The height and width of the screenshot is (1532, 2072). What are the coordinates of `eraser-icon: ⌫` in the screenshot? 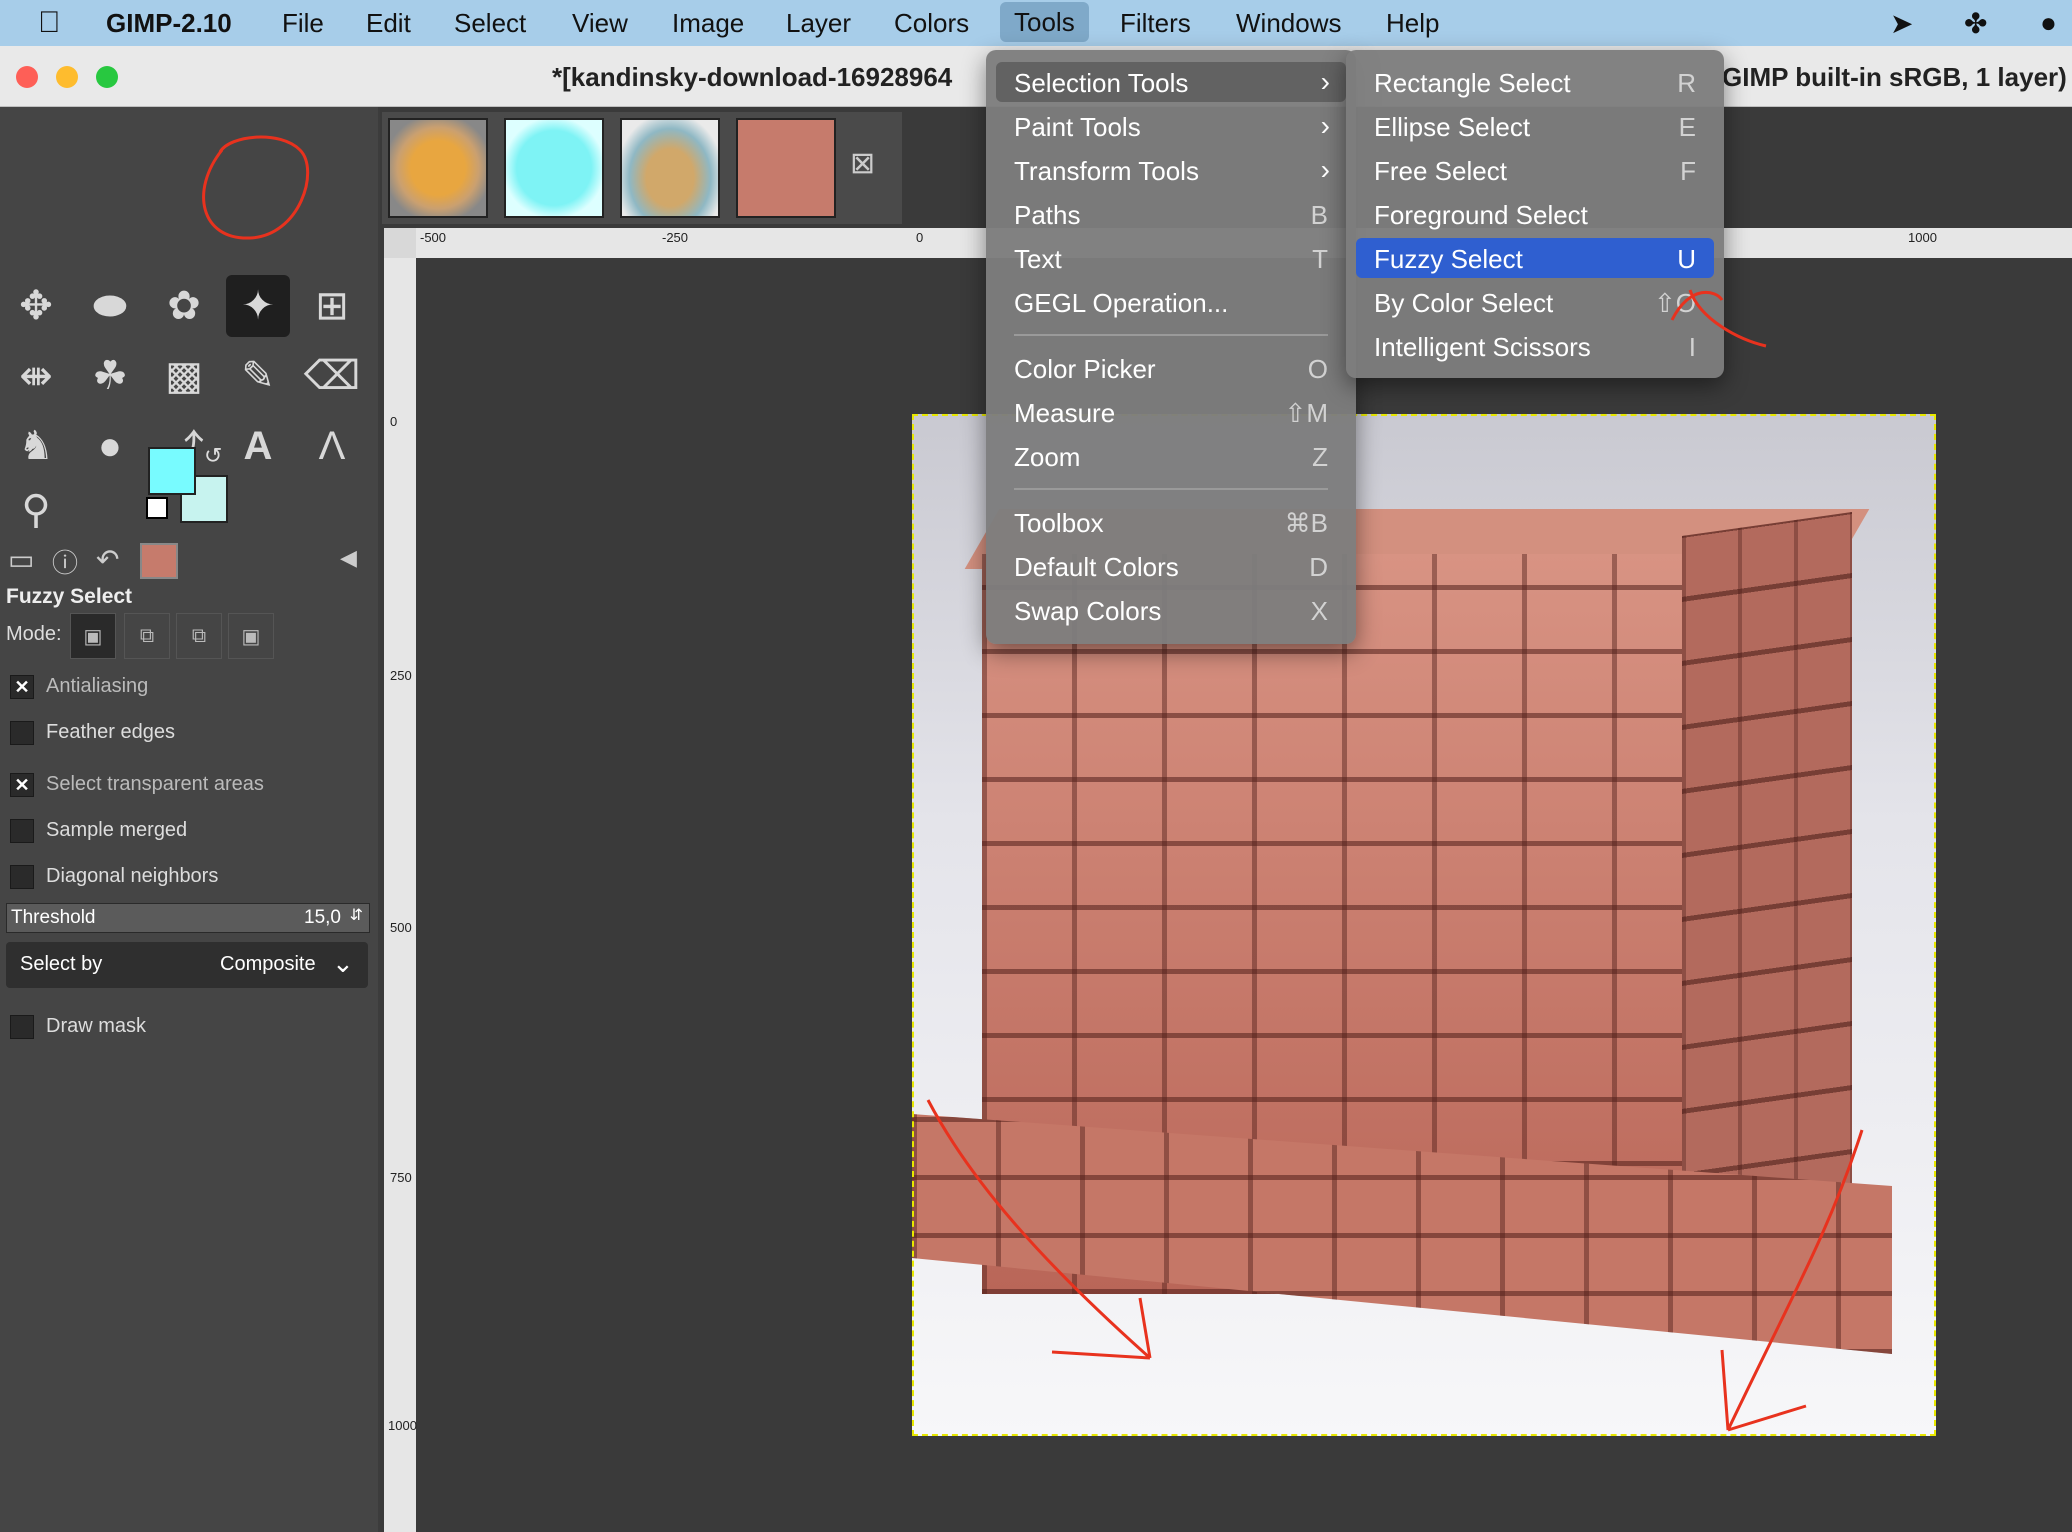 It's located at (332, 376).